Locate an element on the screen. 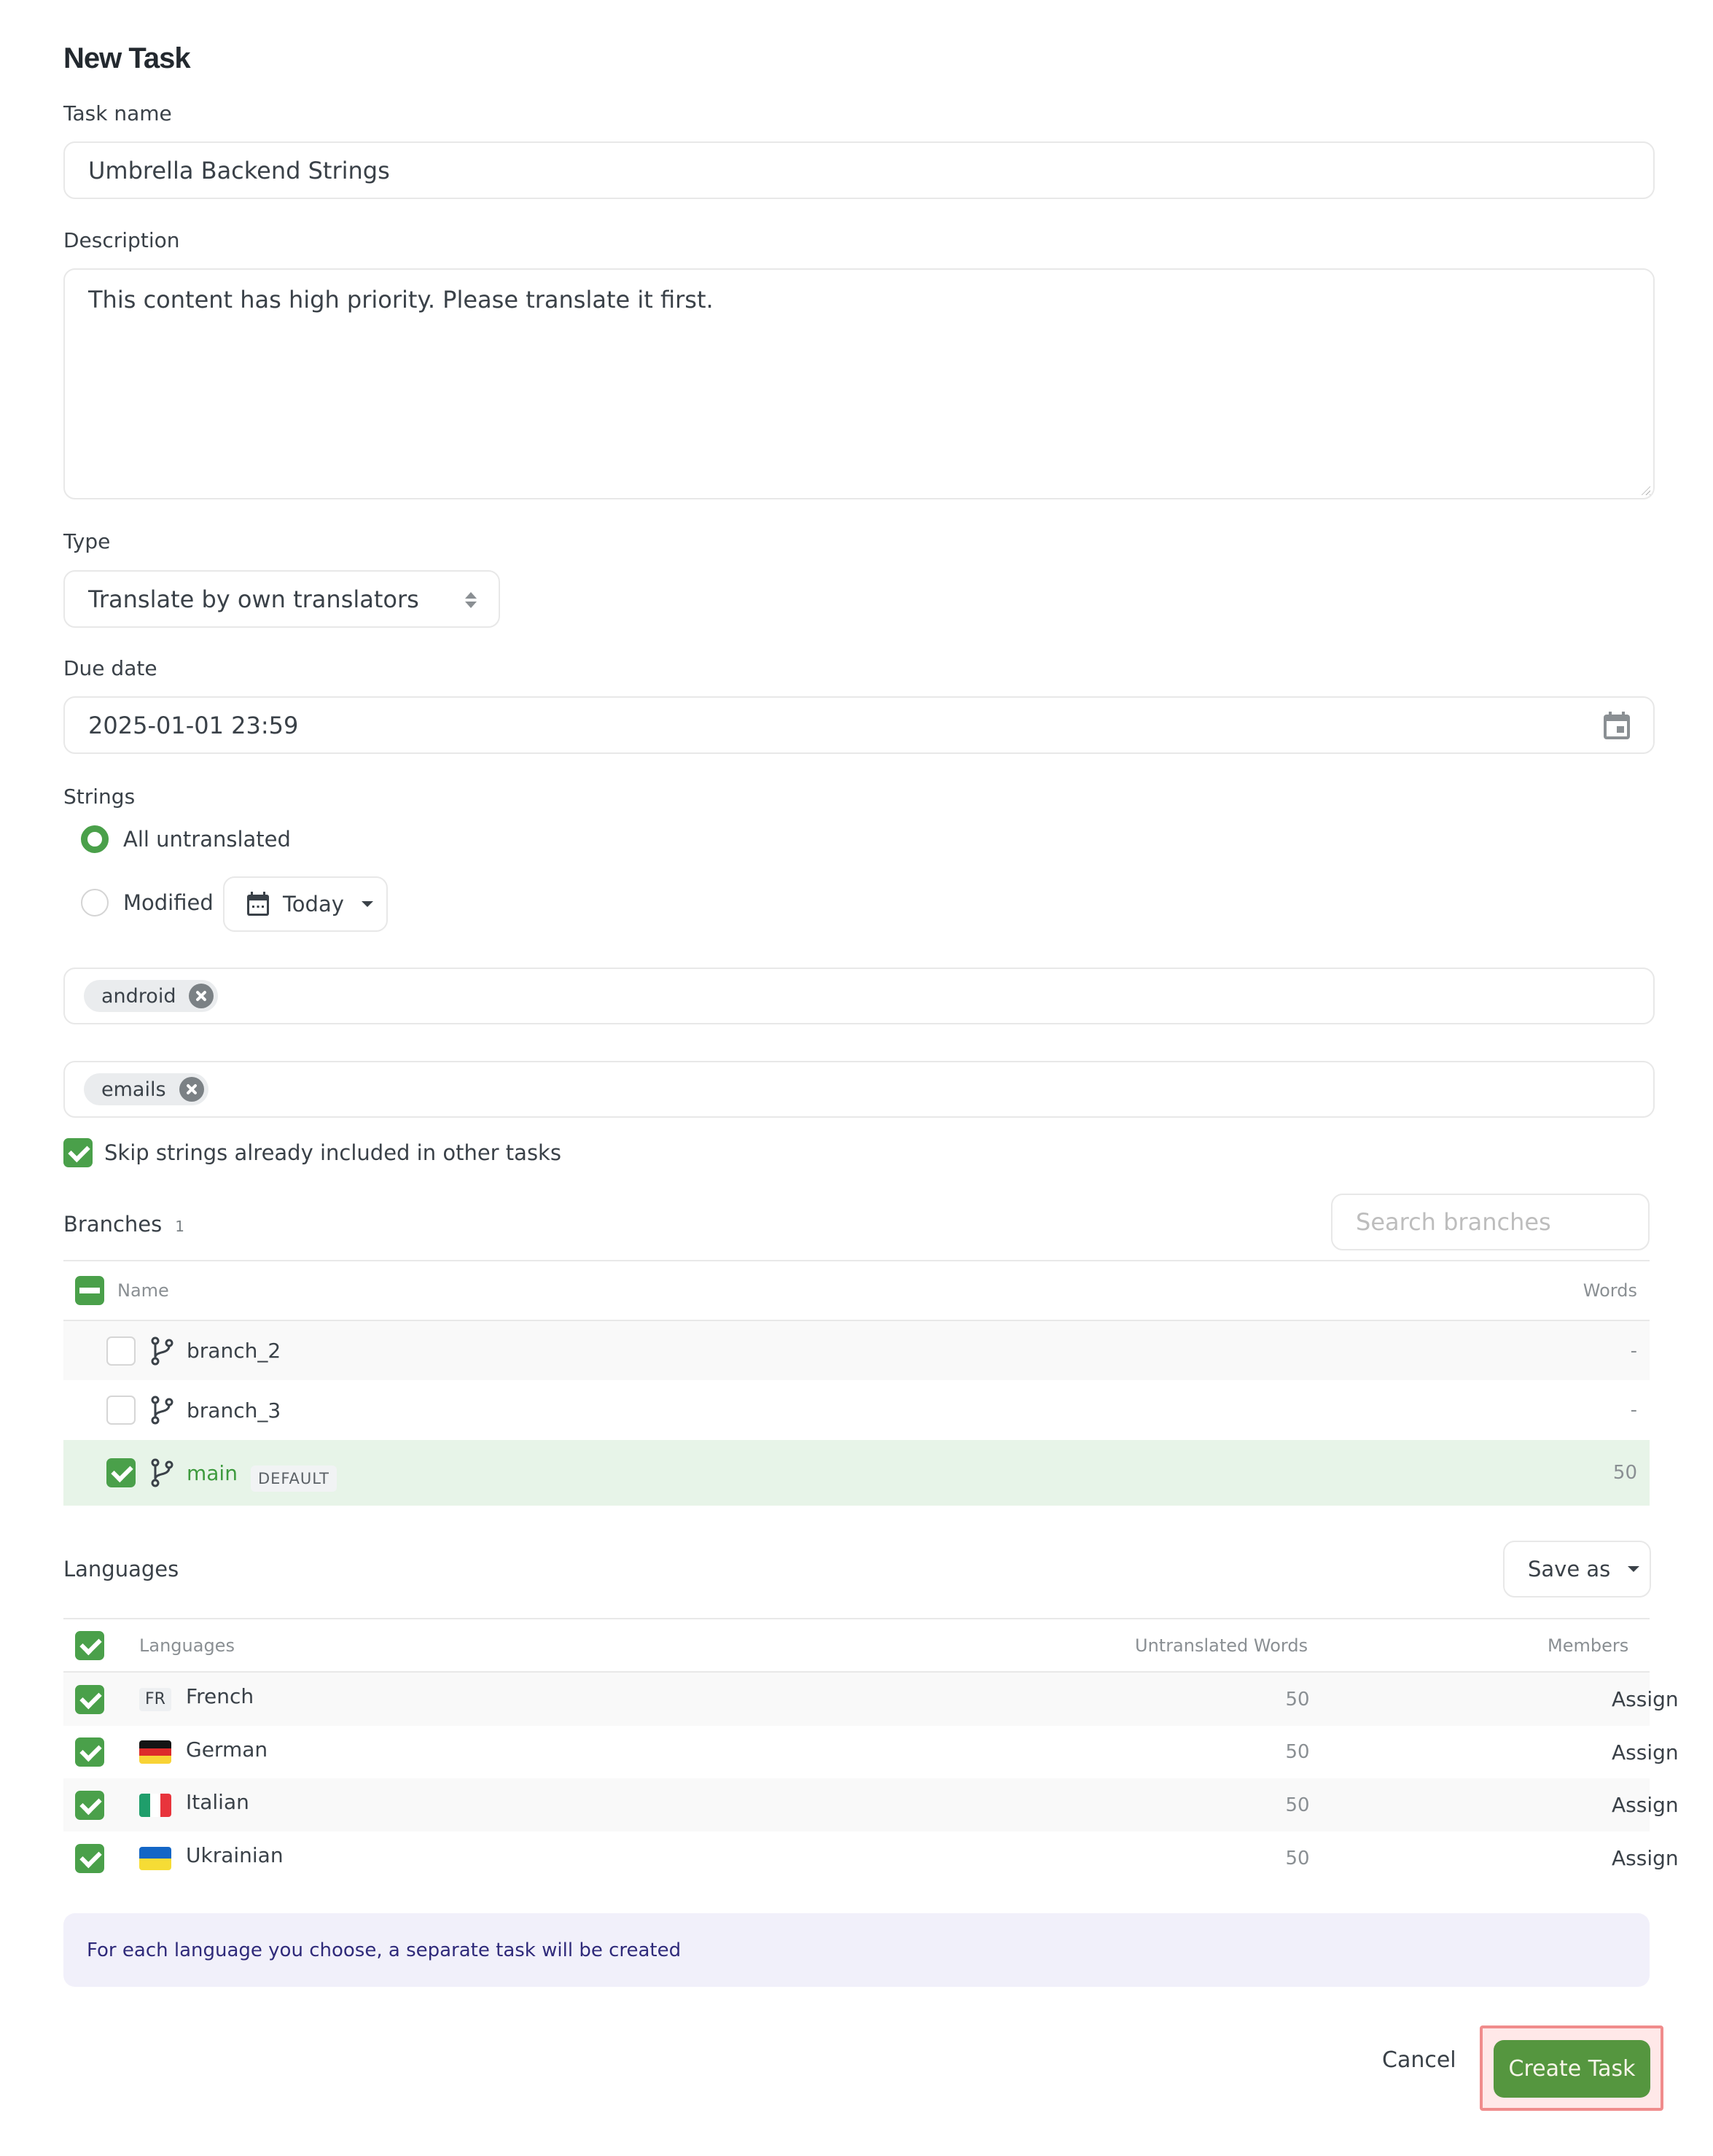 This screenshot has height=2156, width=1713. language-name: French is located at coordinates (220, 1696).